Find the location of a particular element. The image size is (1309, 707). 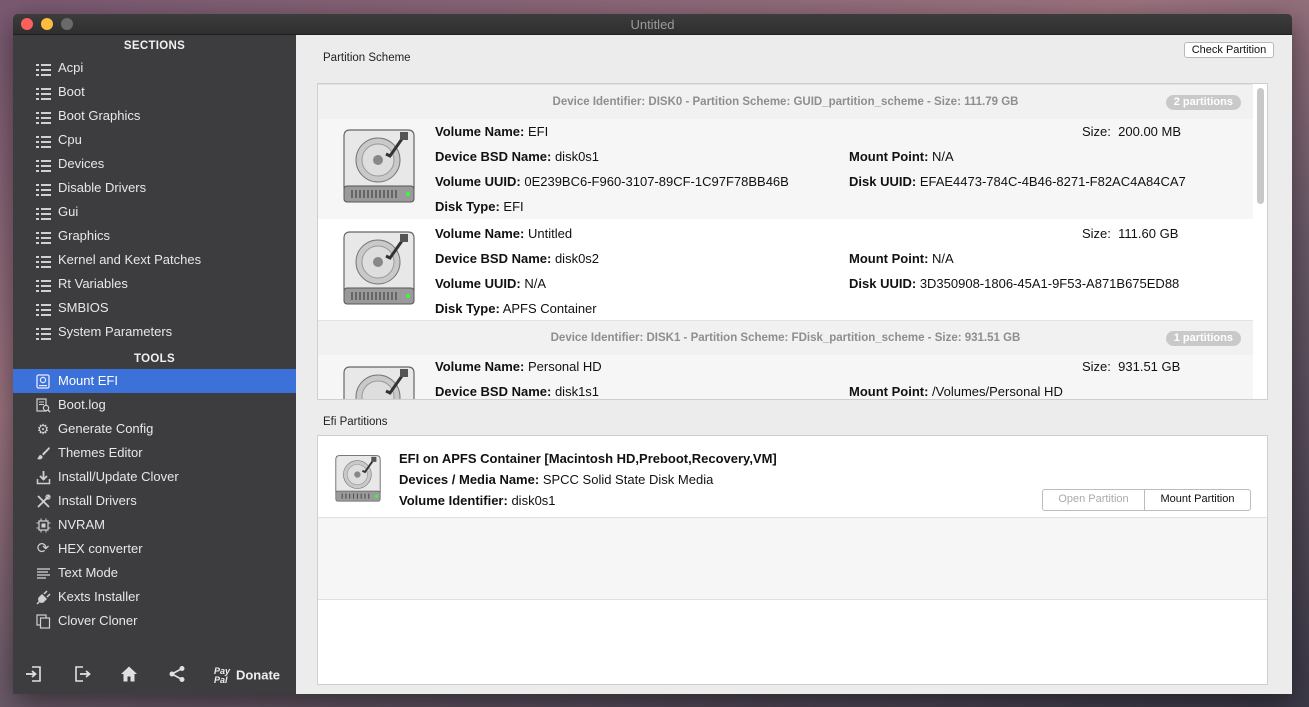

sidebar-item-kernel-kext-patches: Kernel and Kext Patches is located at coordinates (154, 260).